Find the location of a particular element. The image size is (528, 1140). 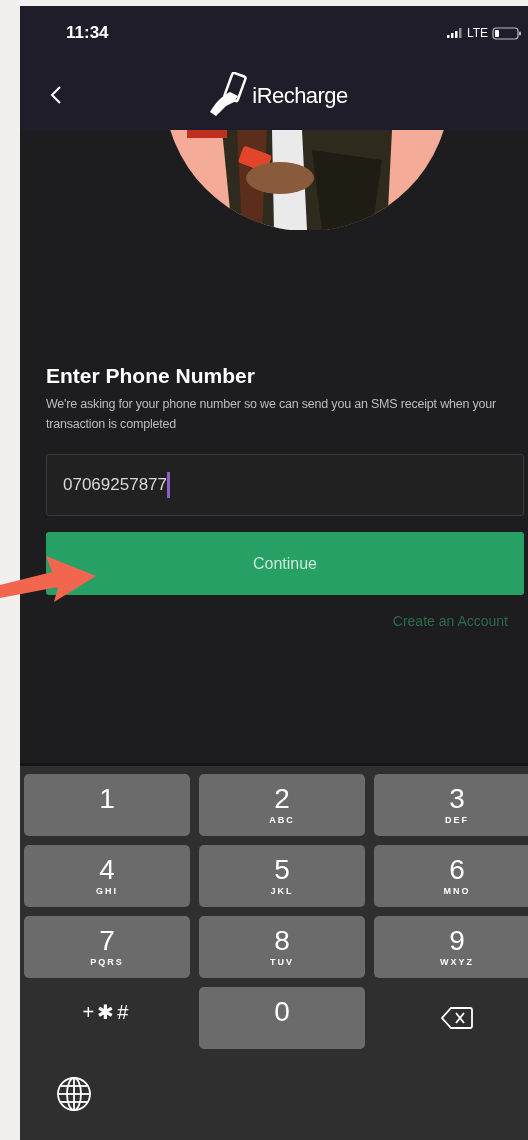

keypad-key: 6 MNO is located at coordinates (451, 876).